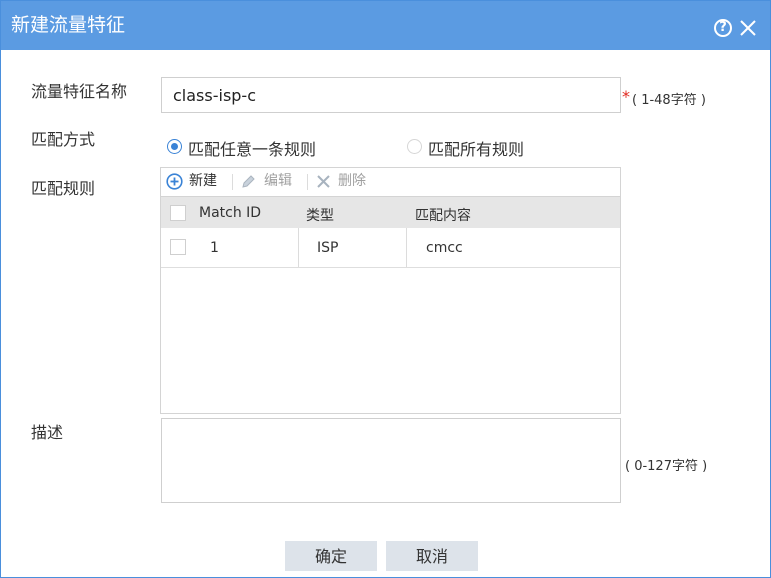 The width and height of the screenshot is (771, 578). I want to click on feature-name-label: 流量特征名称, so click(79, 91).